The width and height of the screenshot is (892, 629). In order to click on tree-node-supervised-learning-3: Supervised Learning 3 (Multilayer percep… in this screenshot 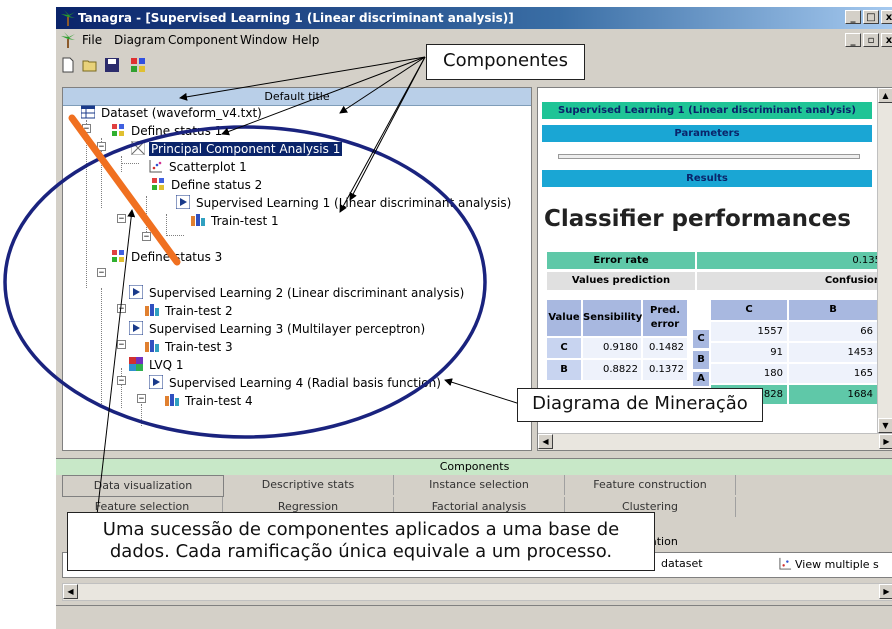, I will do `click(278, 329)`.